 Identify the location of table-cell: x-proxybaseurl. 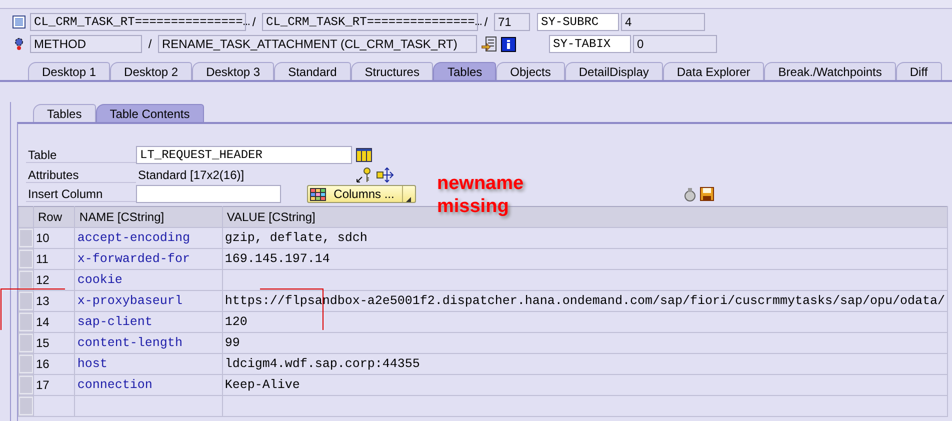
(148, 301).